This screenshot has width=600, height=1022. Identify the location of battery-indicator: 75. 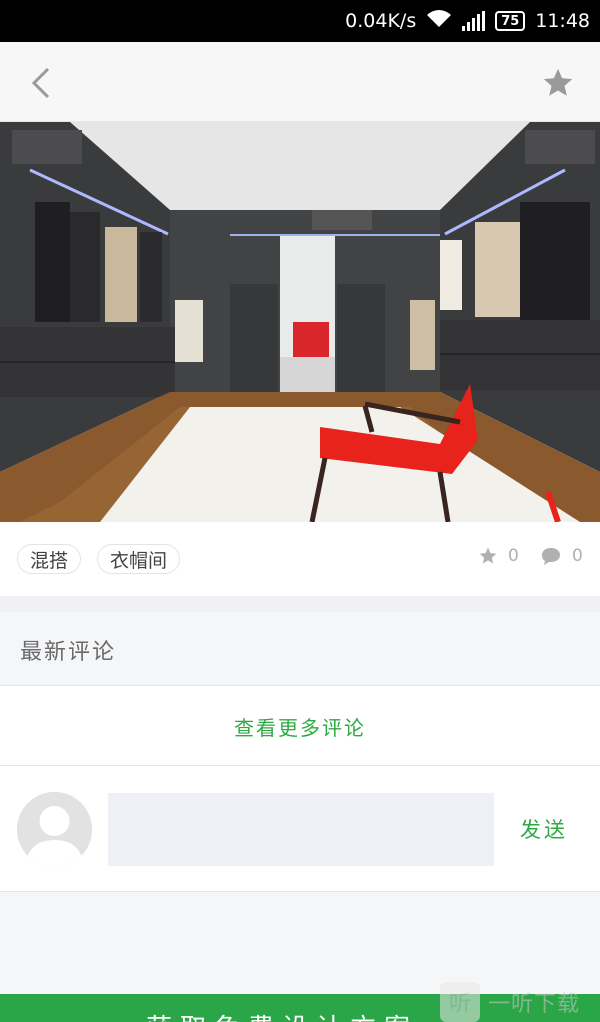
(510, 21).